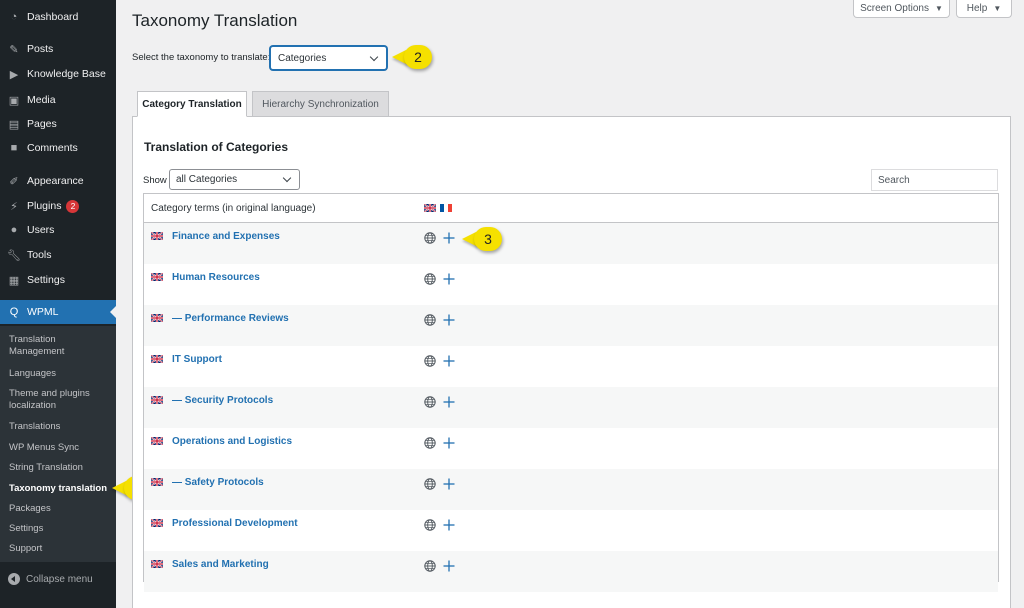 The width and height of the screenshot is (1024, 608). I want to click on current-menu-arrow, so click(113, 312).